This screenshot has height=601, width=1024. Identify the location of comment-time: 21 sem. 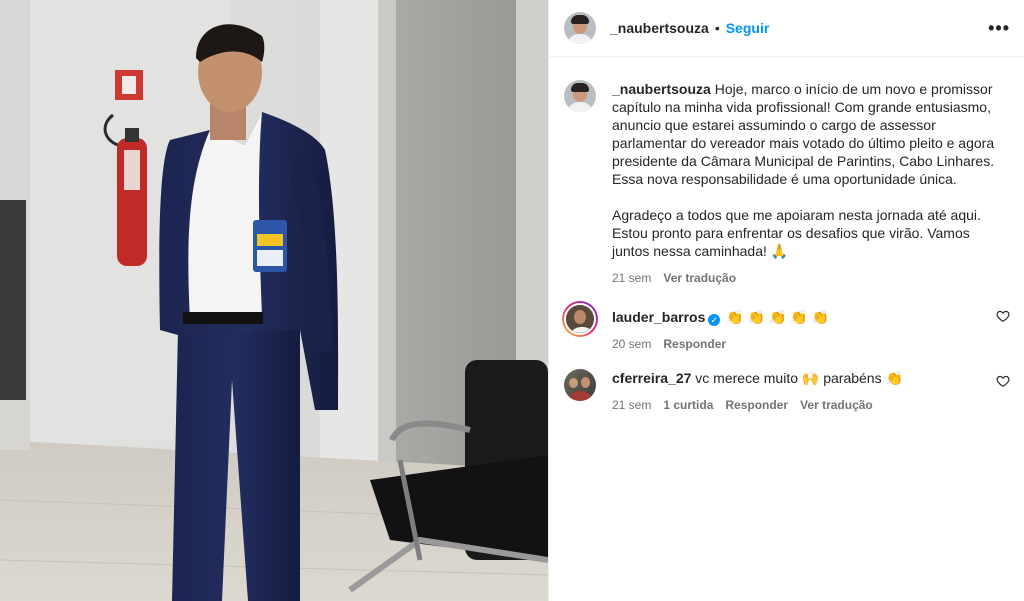
(631, 405).